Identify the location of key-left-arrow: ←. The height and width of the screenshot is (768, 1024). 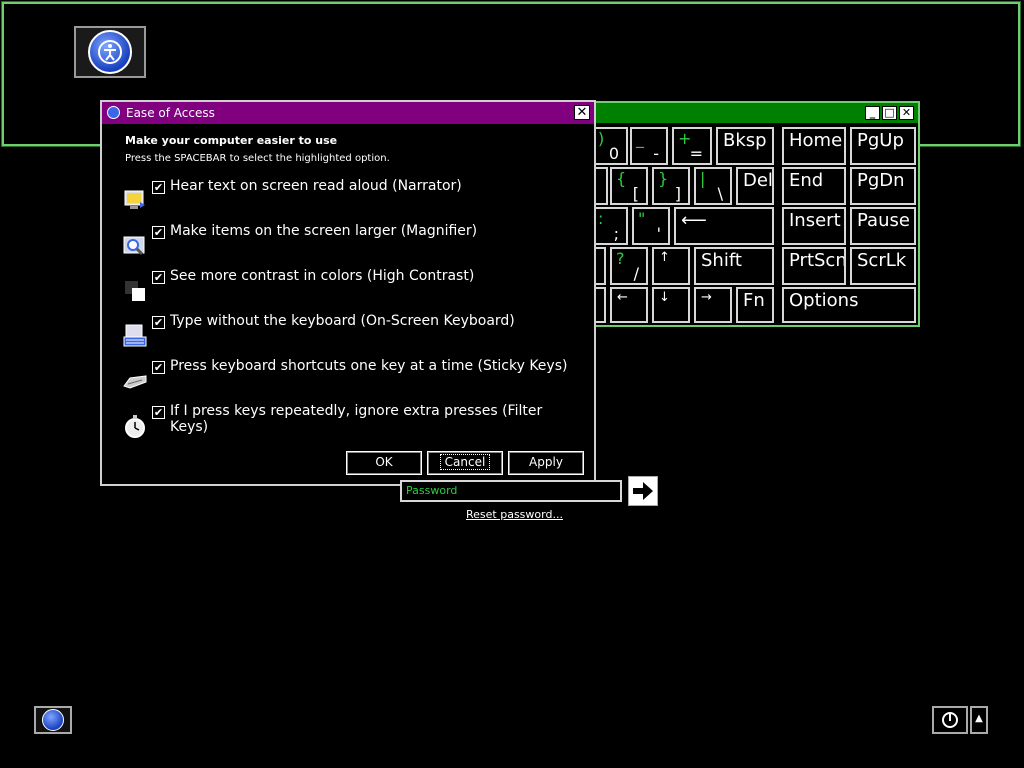
(629, 305).